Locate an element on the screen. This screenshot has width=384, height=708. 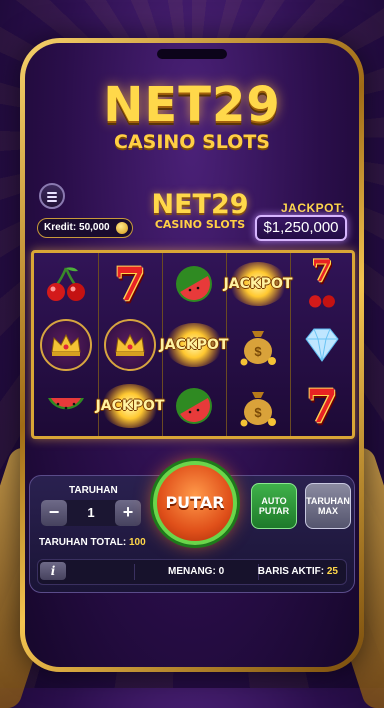
status-divider is located at coordinates (134, 572).